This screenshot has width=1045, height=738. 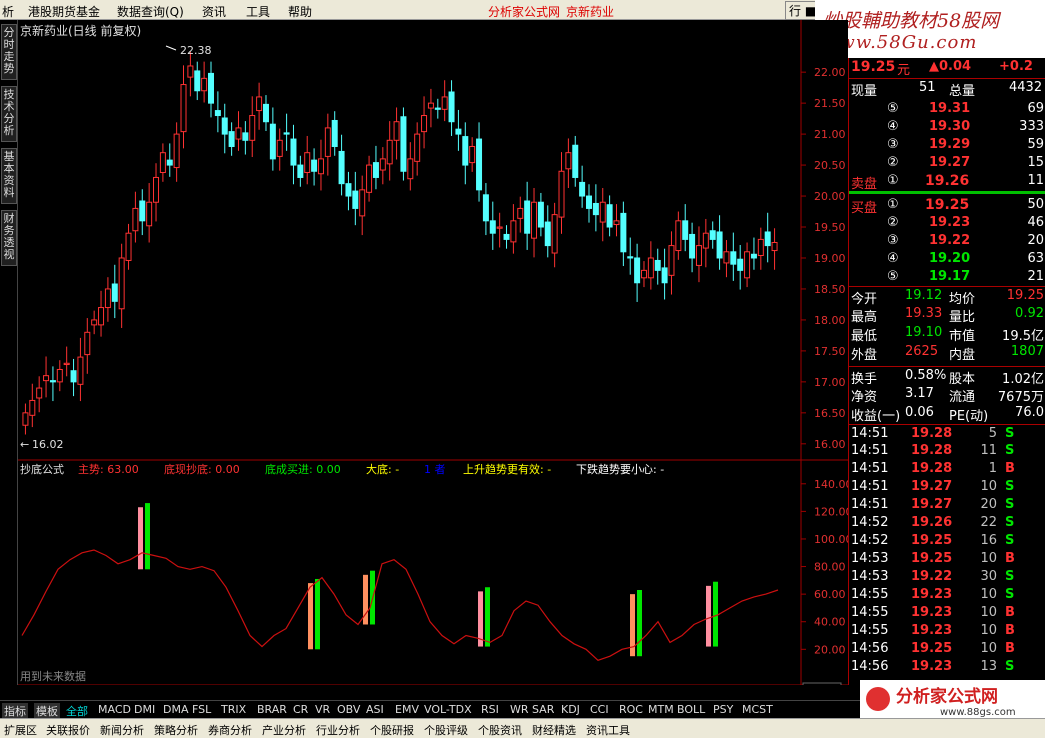 What do you see at coordinates (176, 730) in the screenshot?
I see `status-tab: 策略分析` at bounding box center [176, 730].